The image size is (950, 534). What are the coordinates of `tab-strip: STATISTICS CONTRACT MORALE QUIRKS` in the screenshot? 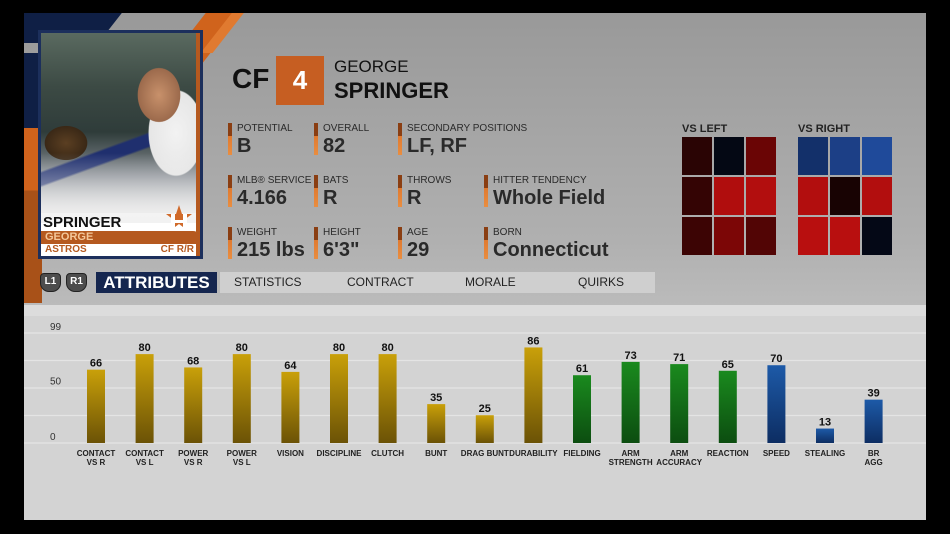 It's located at (437, 282).